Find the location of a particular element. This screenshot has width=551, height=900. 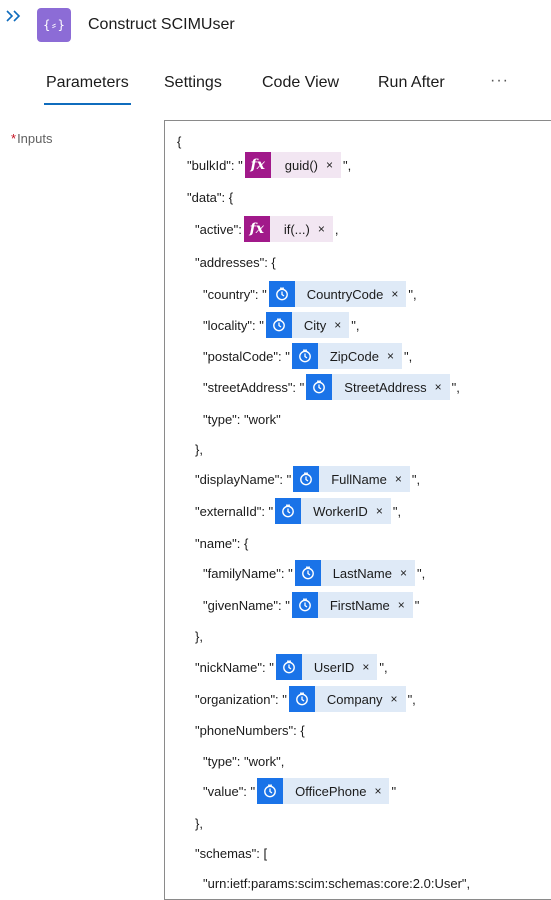

active-tab-indicator is located at coordinates (87, 104).